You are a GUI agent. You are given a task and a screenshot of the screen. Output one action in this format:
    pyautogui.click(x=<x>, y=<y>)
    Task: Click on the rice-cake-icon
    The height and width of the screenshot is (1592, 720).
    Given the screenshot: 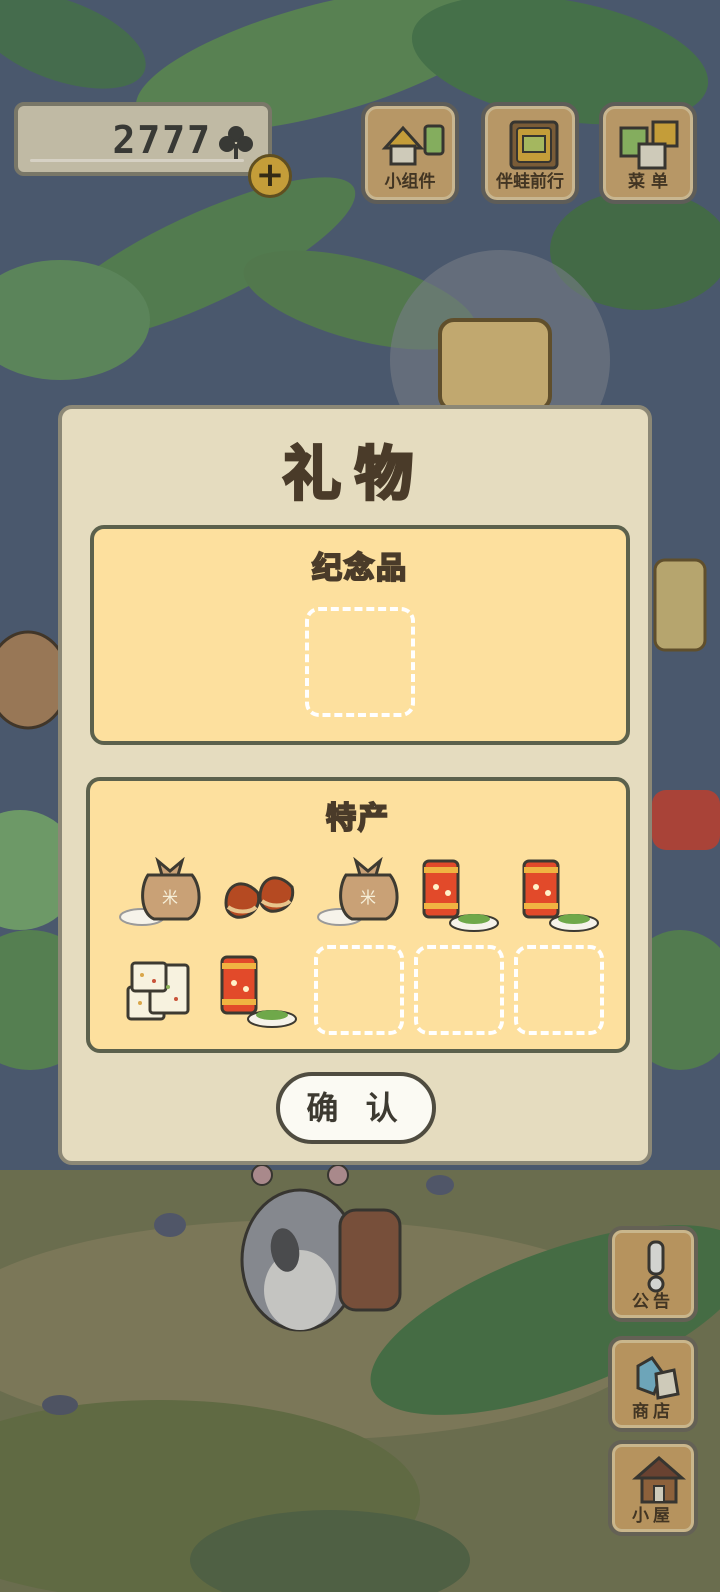 What is the action you would take?
    pyautogui.click(x=159, y=993)
    